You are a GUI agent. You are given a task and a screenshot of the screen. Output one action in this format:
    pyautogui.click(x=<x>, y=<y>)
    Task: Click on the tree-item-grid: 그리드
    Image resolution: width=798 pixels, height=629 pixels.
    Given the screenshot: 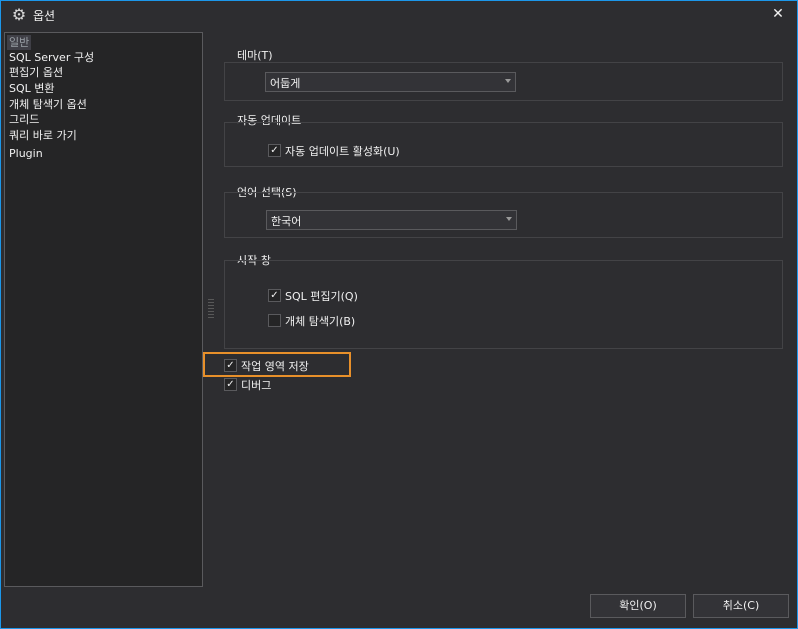 What is the action you would take?
    pyautogui.click(x=24, y=119)
    